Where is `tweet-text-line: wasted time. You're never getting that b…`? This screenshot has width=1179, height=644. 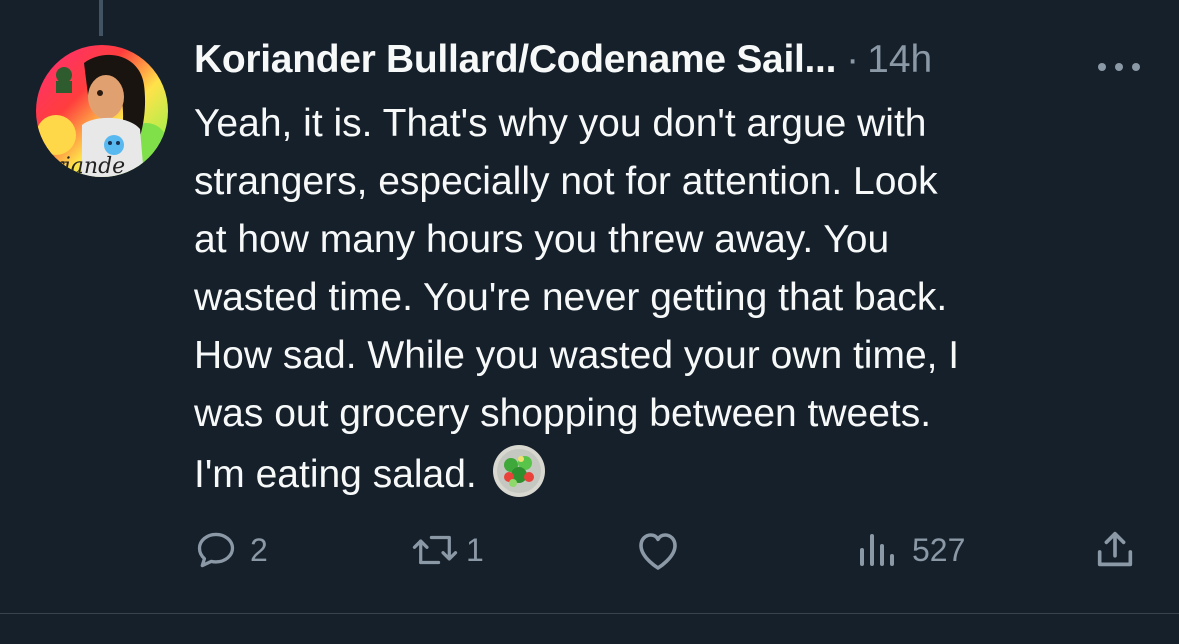
tweet-text-line: wasted time. You're never getting that b… is located at coordinates (571, 297).